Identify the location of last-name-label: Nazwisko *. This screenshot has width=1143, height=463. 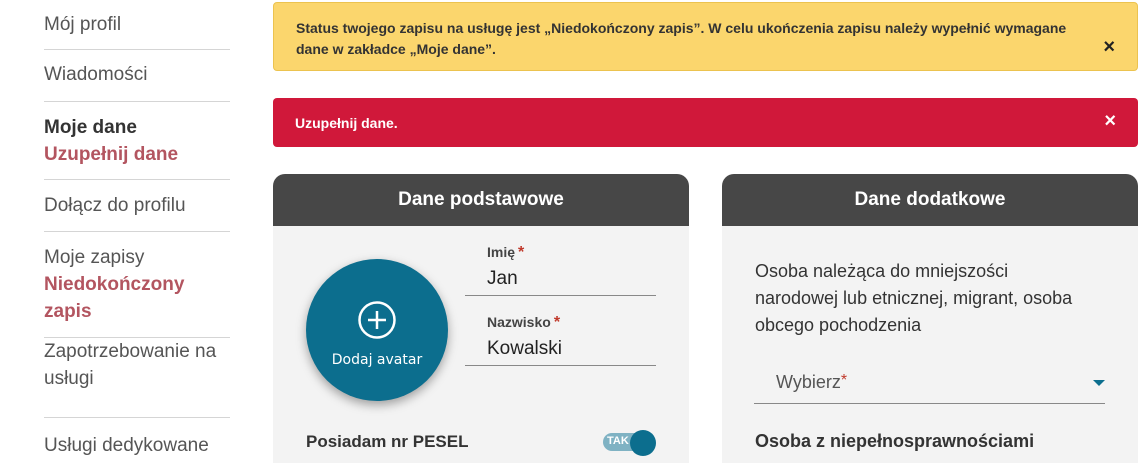
(524, 322).